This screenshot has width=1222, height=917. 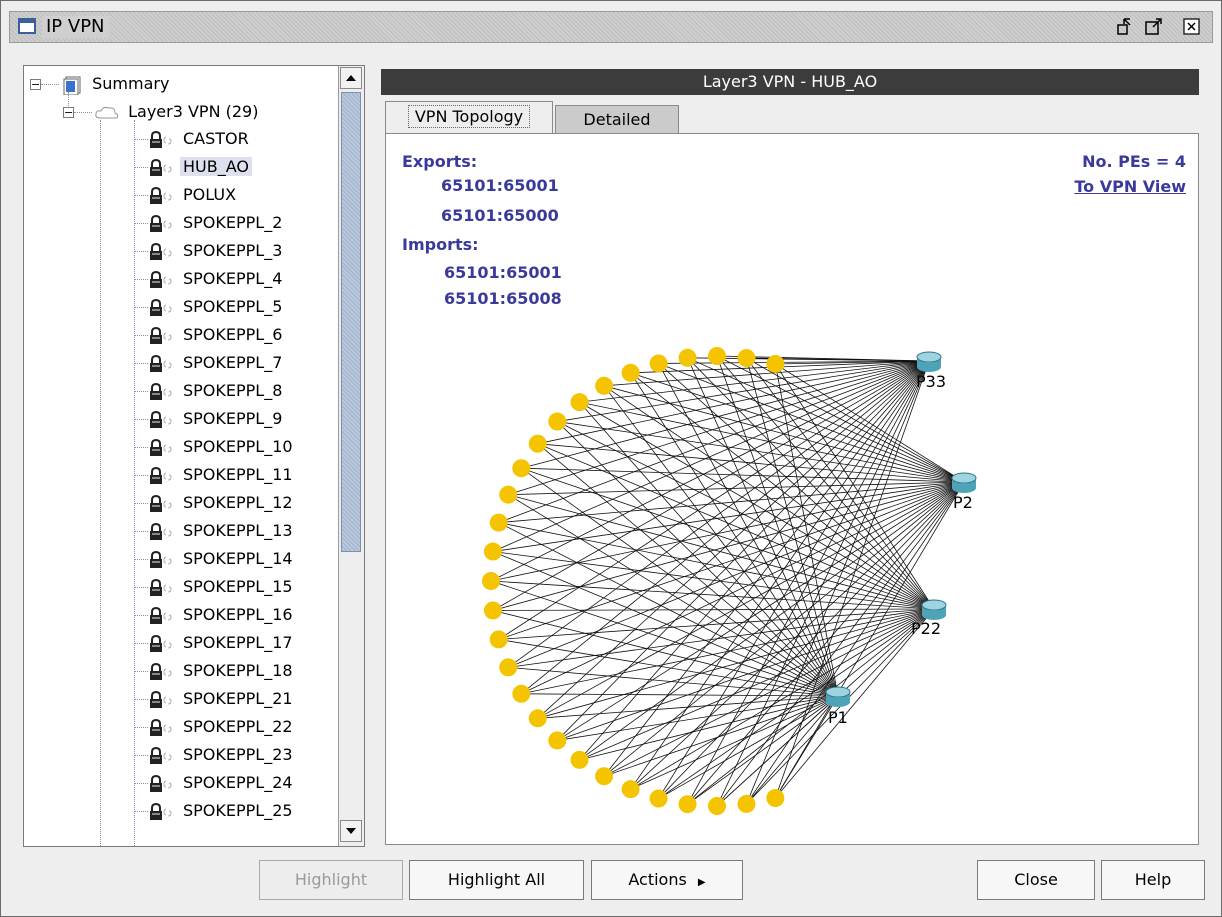 I want to click on close-icon, so click(x=1192, y=27).